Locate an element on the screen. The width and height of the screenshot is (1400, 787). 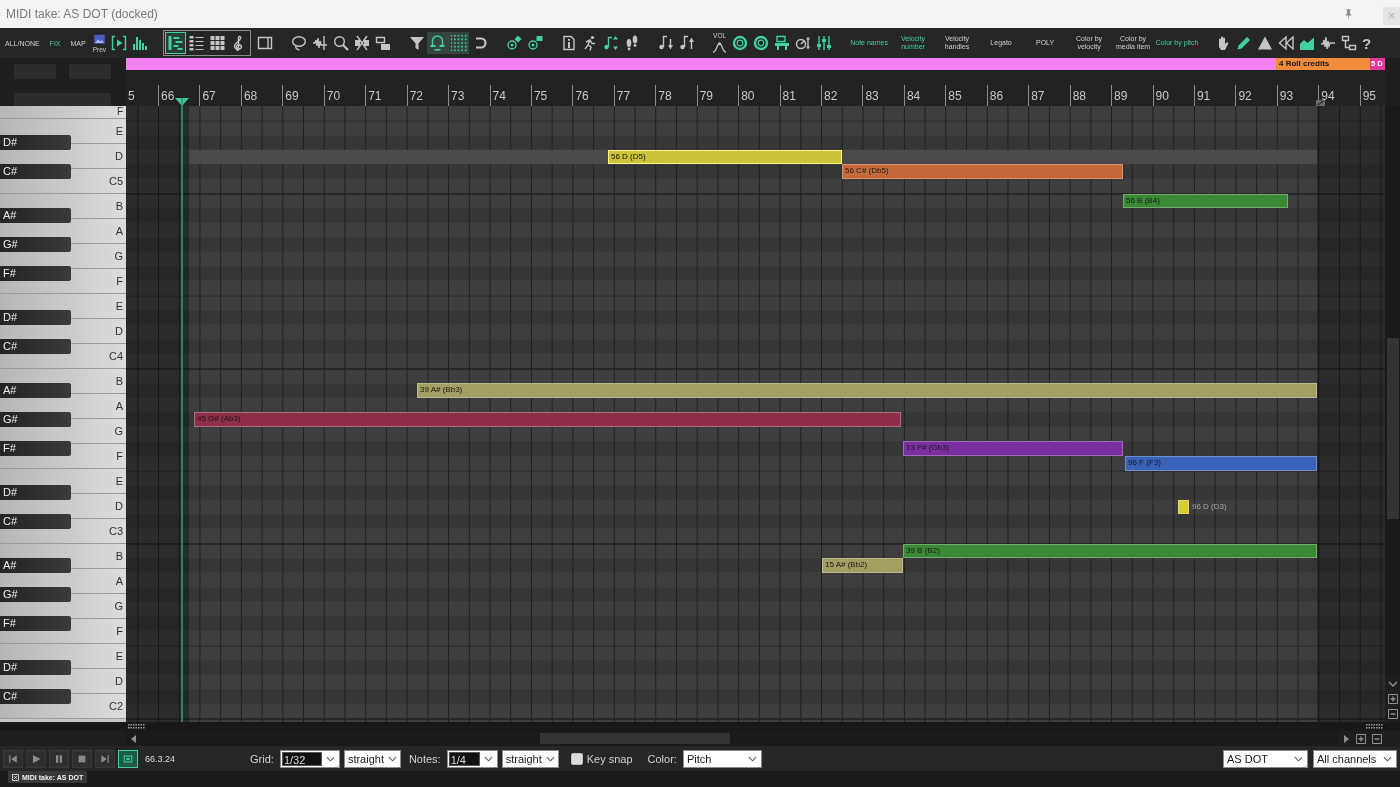
lasso-icon is located at coordinates (298, 43).